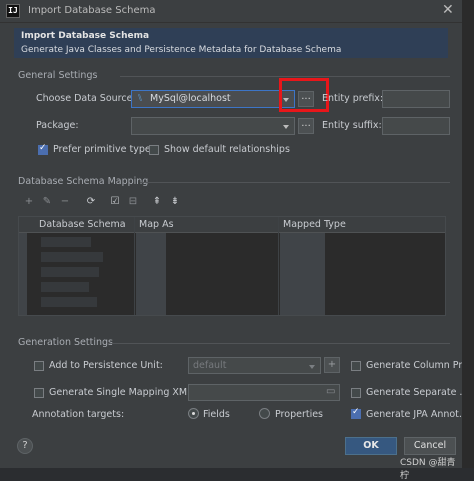 The width and height of the screenshot is (474, 481). I want to click on prefer-primitive-label: Prefer primitive types, so click(104, 149).